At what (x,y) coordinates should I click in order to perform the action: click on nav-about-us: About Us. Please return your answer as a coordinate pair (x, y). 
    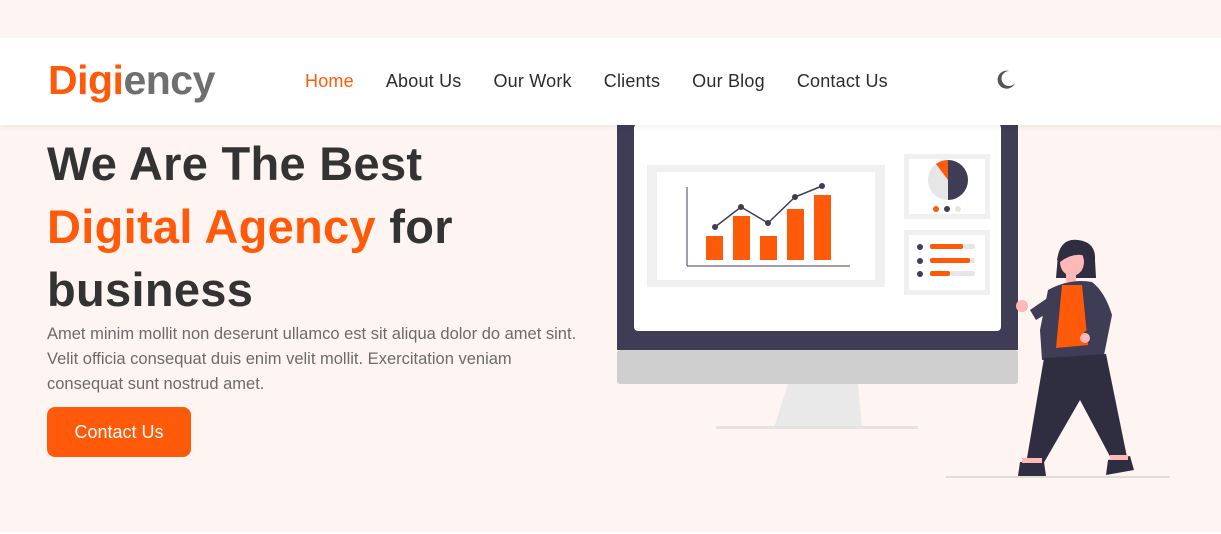
    Looking at the image, I should click on (424, 81).